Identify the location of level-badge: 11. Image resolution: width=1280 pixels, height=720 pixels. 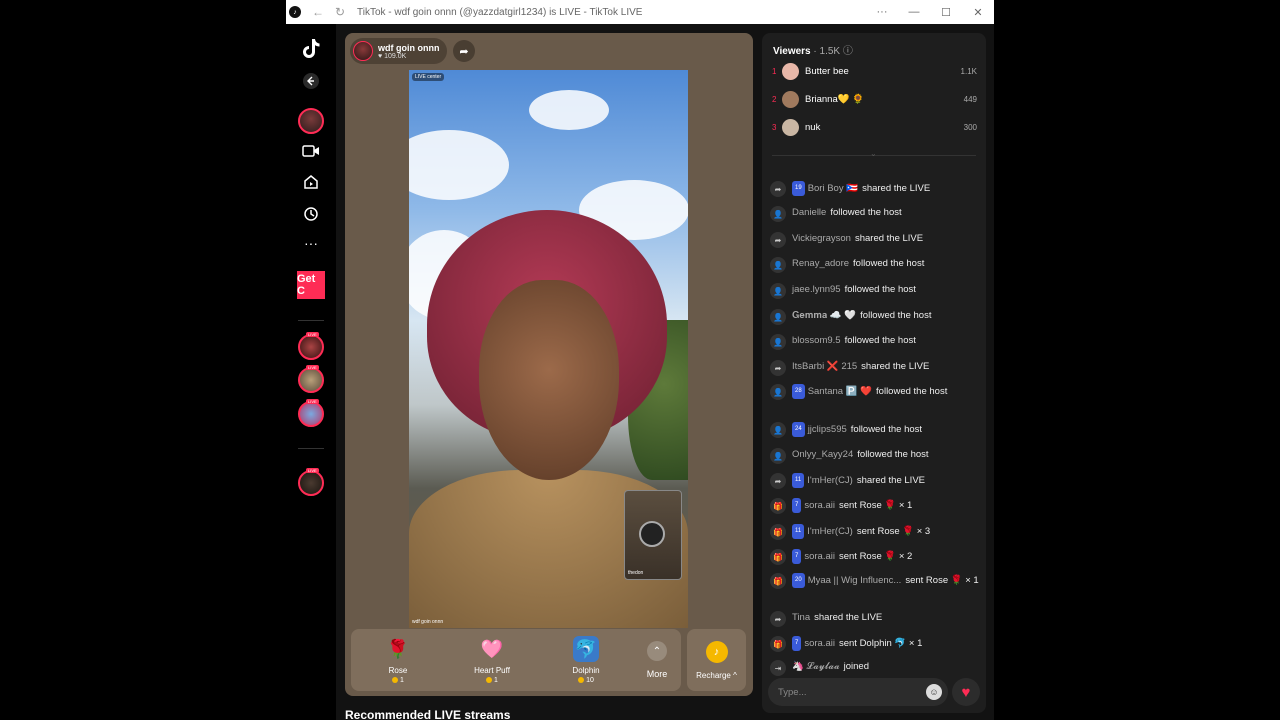
(798, 480).